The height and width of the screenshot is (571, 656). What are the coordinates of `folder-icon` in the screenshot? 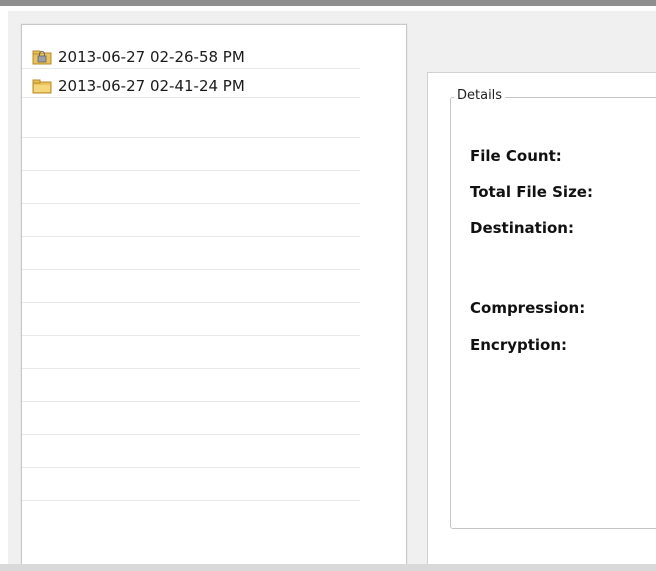 It's located at (42, 86).